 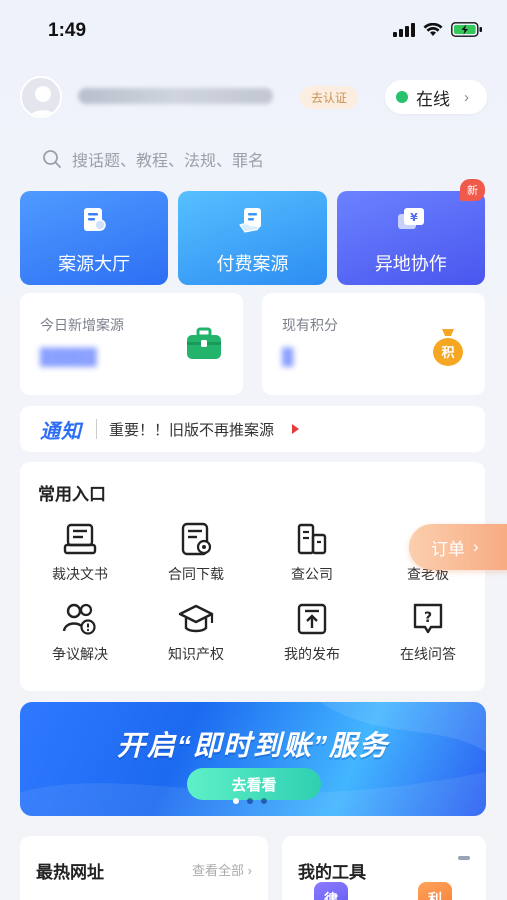 I want to click on online-dot-icon, so click(x=402, y=97).